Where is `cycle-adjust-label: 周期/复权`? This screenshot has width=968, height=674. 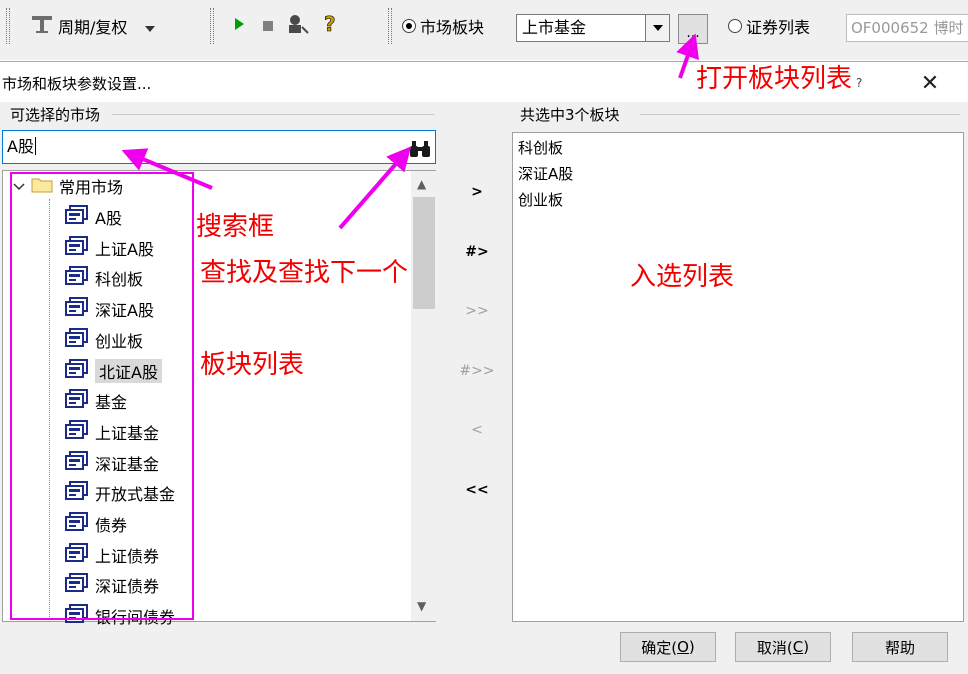
cycle-adjust-label: 周期/复权 is located at coordinates (93, 27).